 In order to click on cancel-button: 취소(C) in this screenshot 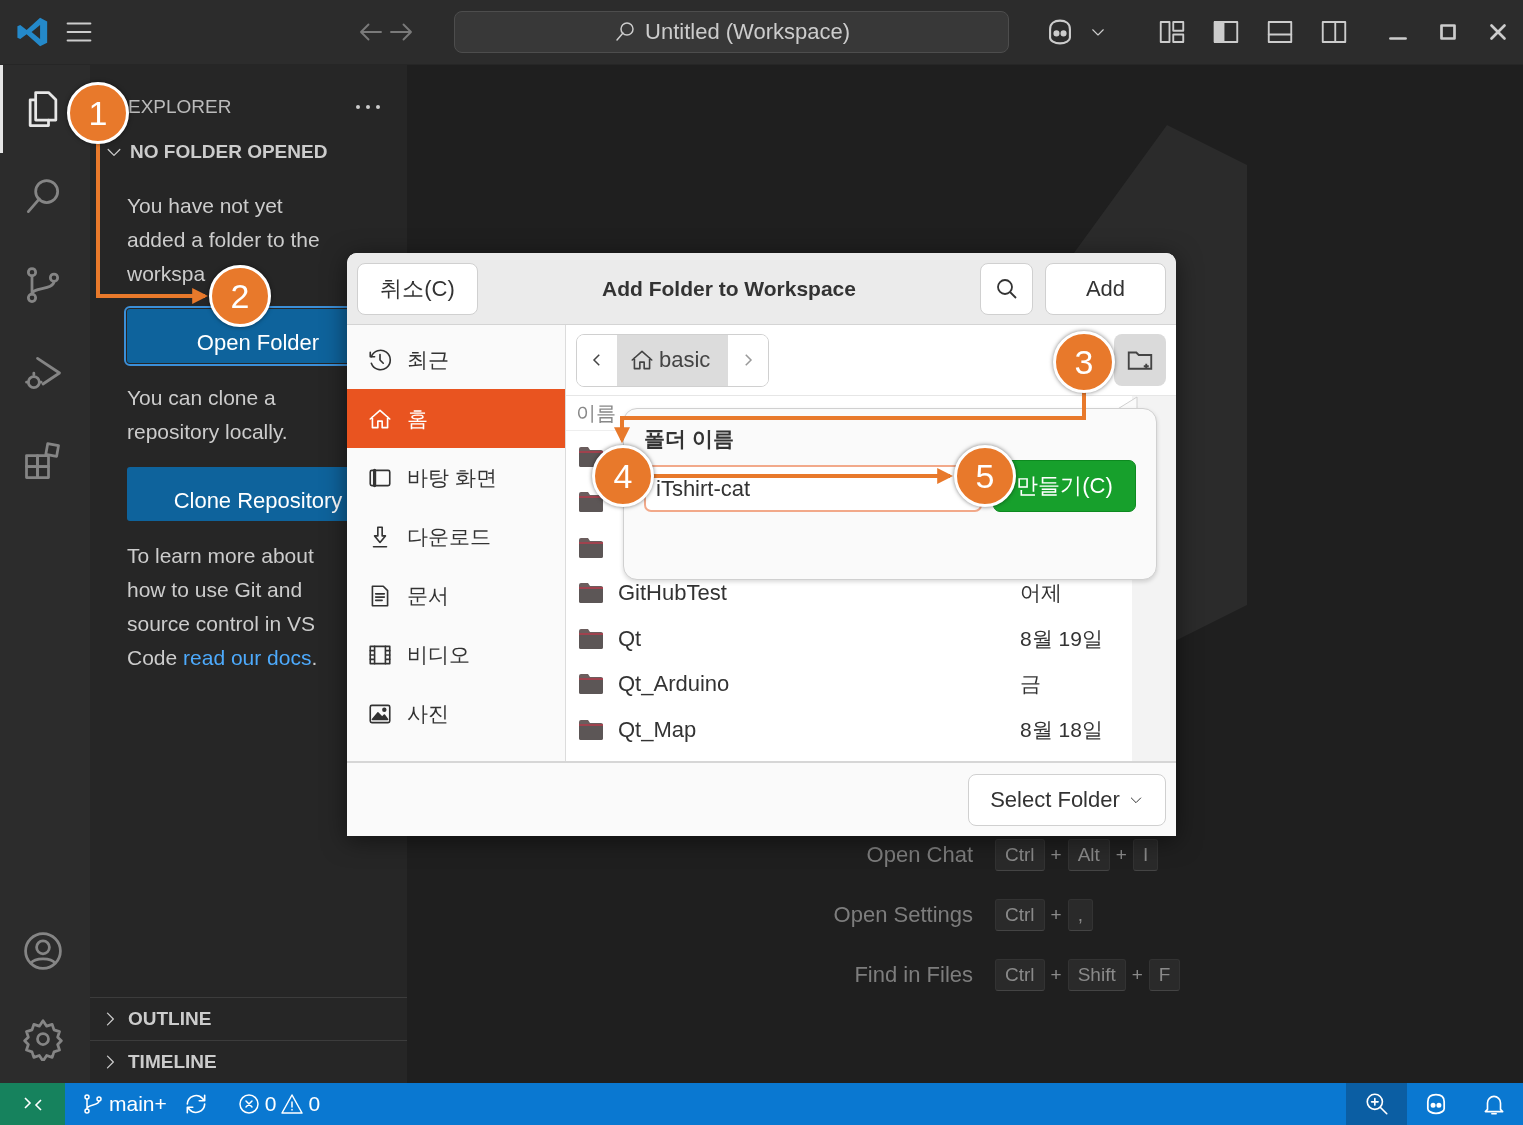, I will do `click(417, 288)`.